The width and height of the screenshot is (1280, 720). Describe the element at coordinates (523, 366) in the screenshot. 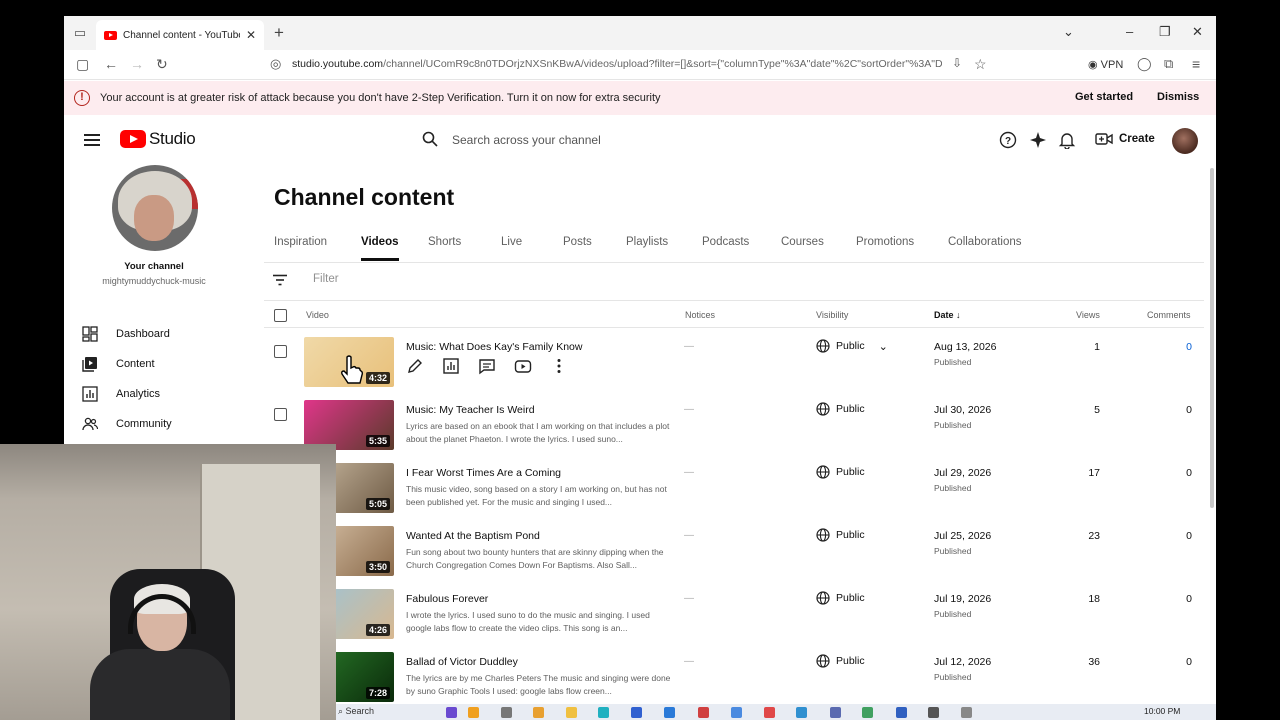

I see `youtube-view-icon` at that location.